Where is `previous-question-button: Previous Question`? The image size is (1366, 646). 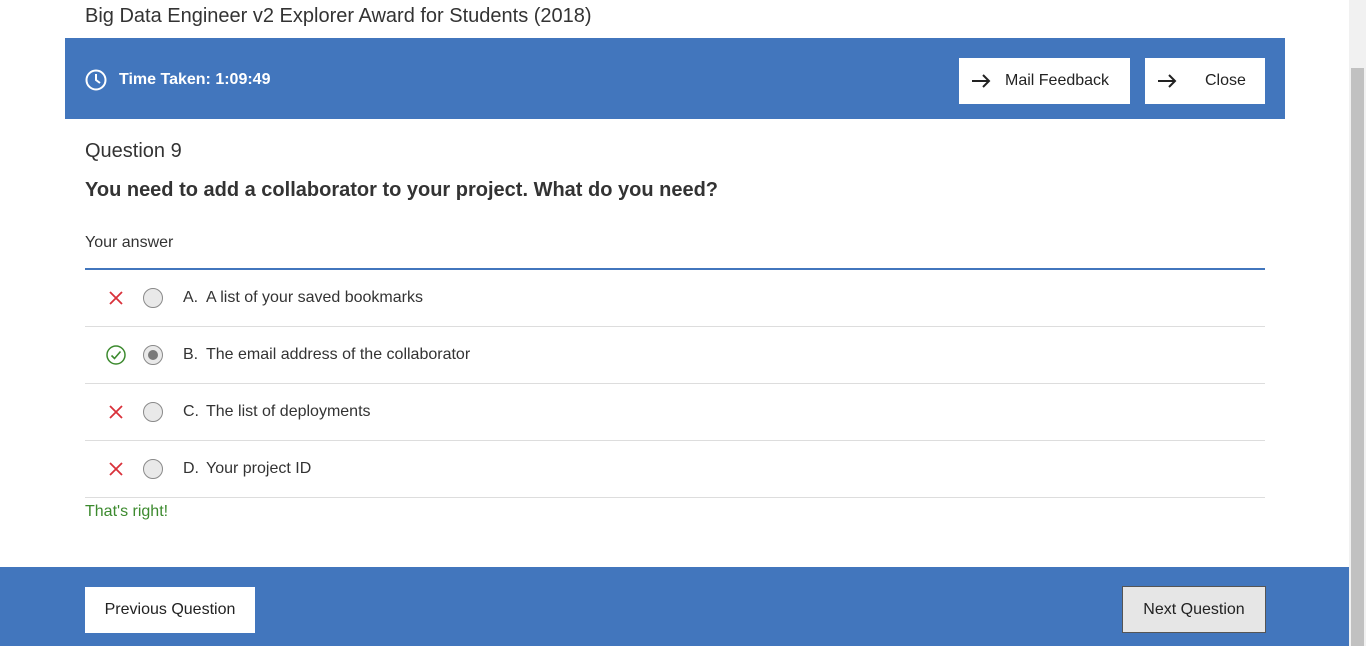 previous-question-button: Previous Question is located at coordinates (170, 610).